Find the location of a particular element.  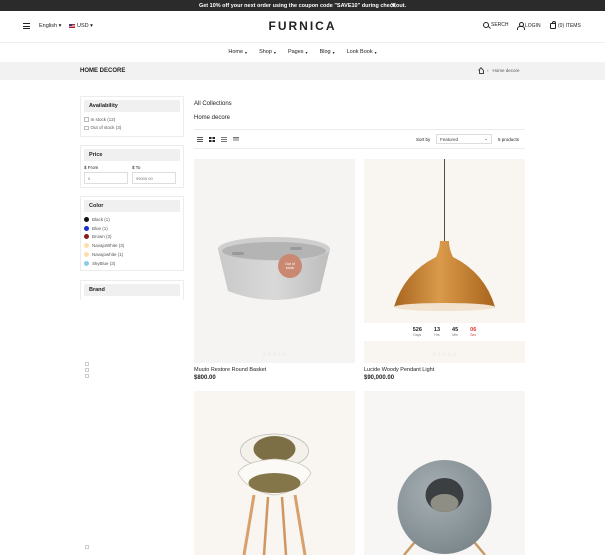

nav-item-home: Home ▾ is located at coordinates (237, 52).